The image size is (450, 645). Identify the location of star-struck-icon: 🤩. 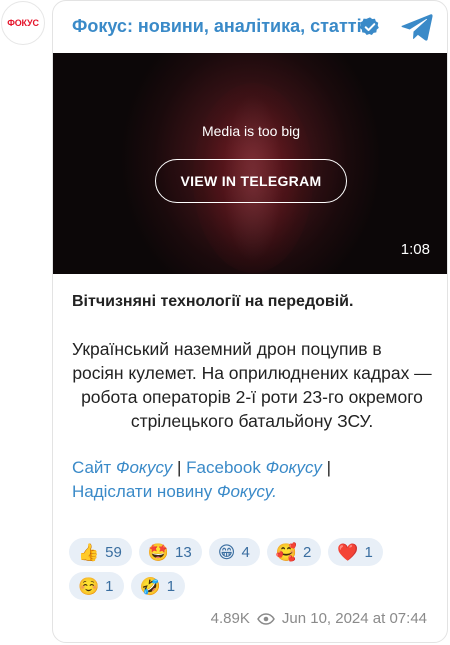
(158, 552).